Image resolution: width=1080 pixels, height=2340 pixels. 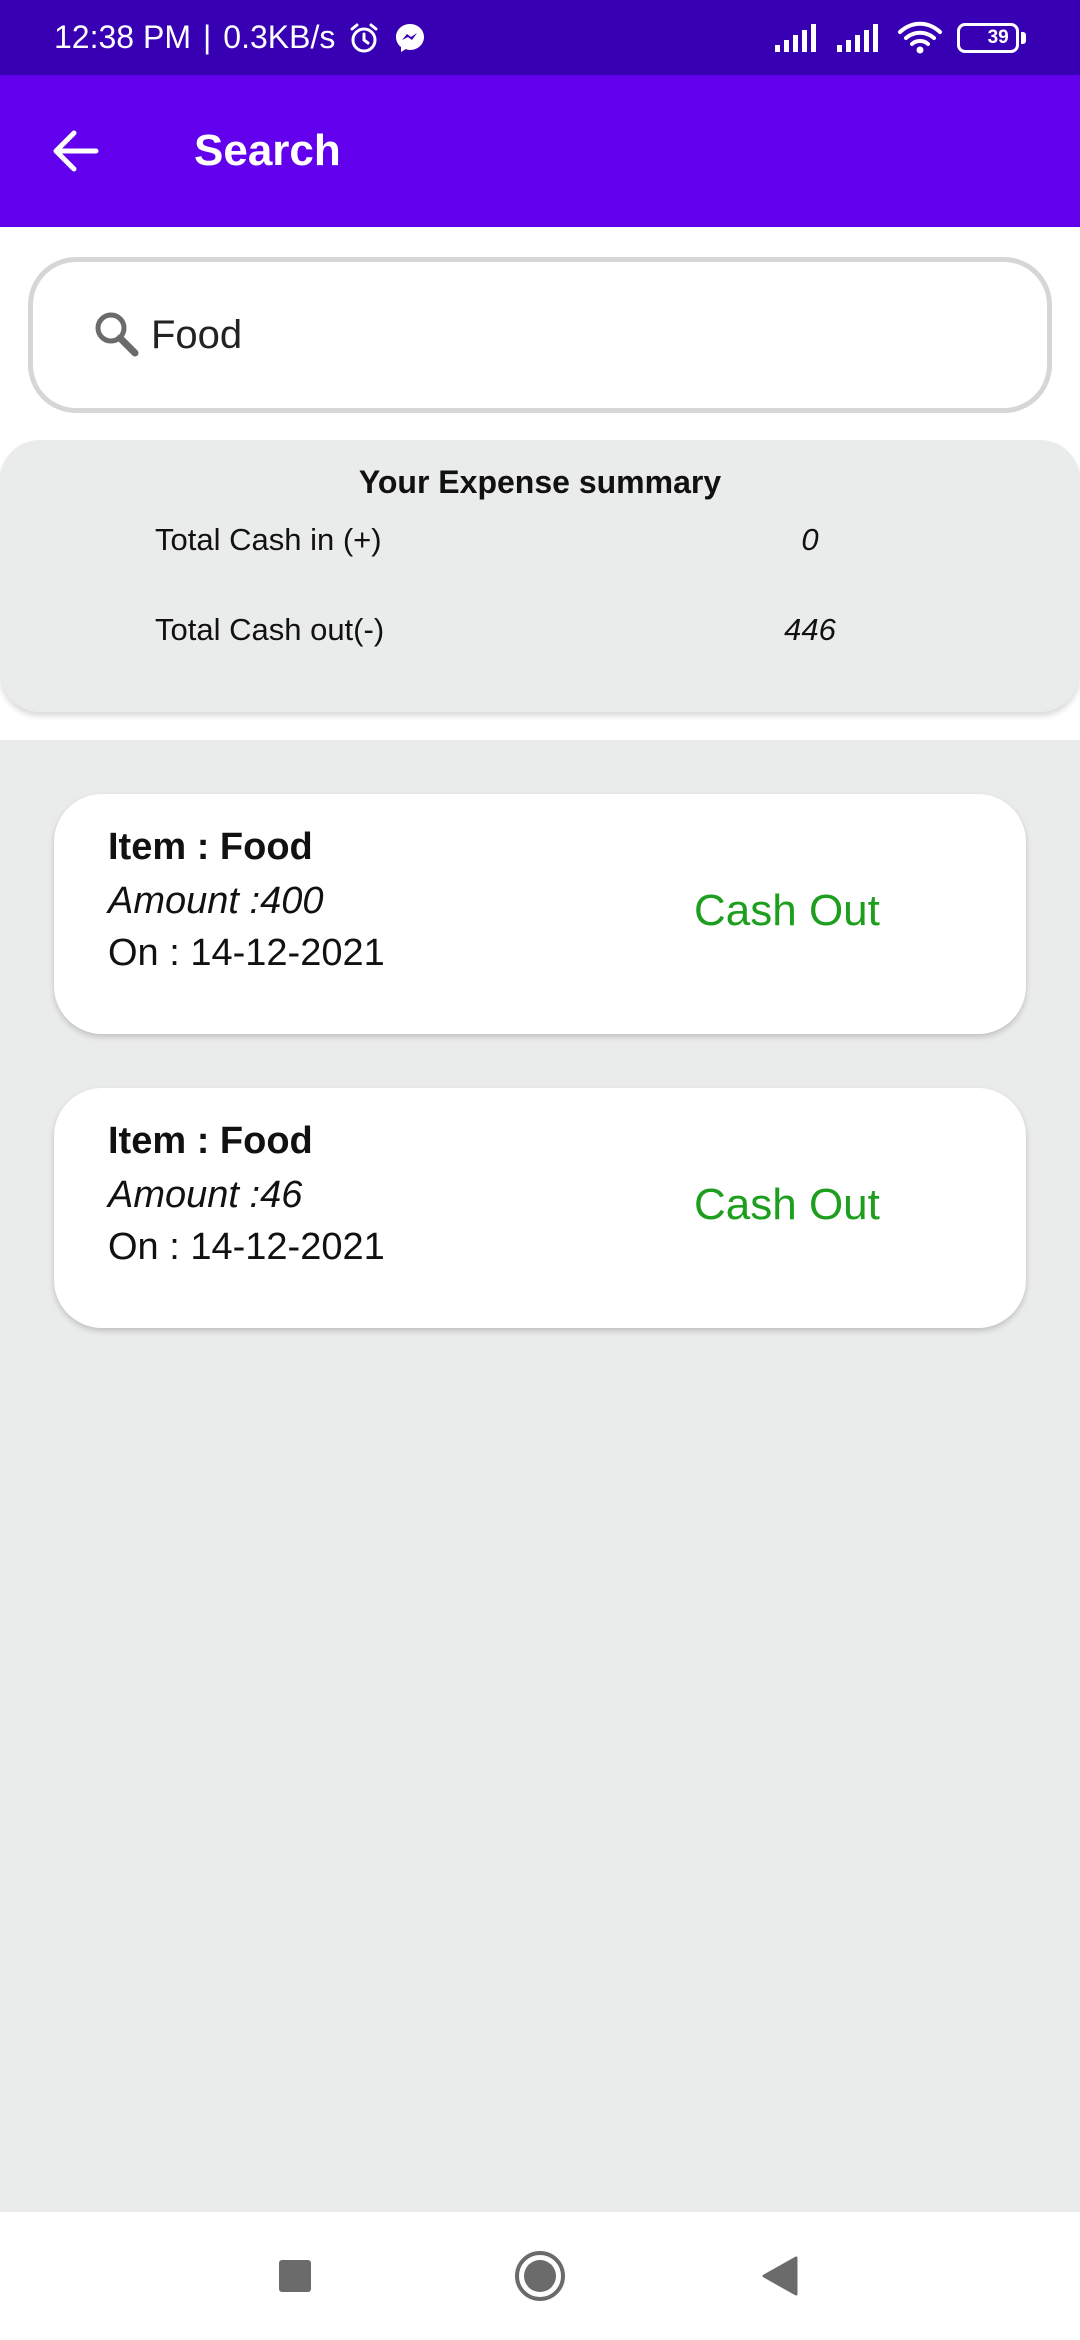 I want to click on page-title: Search, so click(x=267, y=150).